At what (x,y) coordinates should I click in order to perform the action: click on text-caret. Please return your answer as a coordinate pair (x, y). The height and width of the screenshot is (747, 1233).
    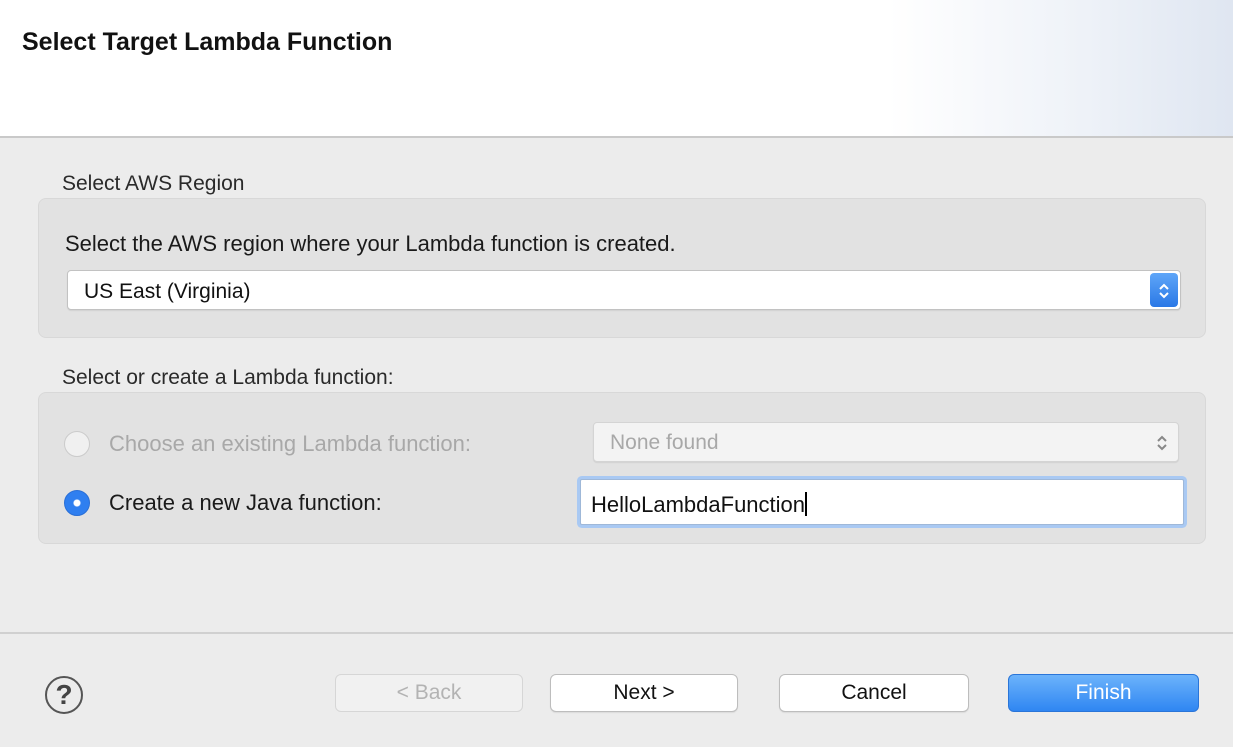
    Looking at the image, I should click on (806, 504).